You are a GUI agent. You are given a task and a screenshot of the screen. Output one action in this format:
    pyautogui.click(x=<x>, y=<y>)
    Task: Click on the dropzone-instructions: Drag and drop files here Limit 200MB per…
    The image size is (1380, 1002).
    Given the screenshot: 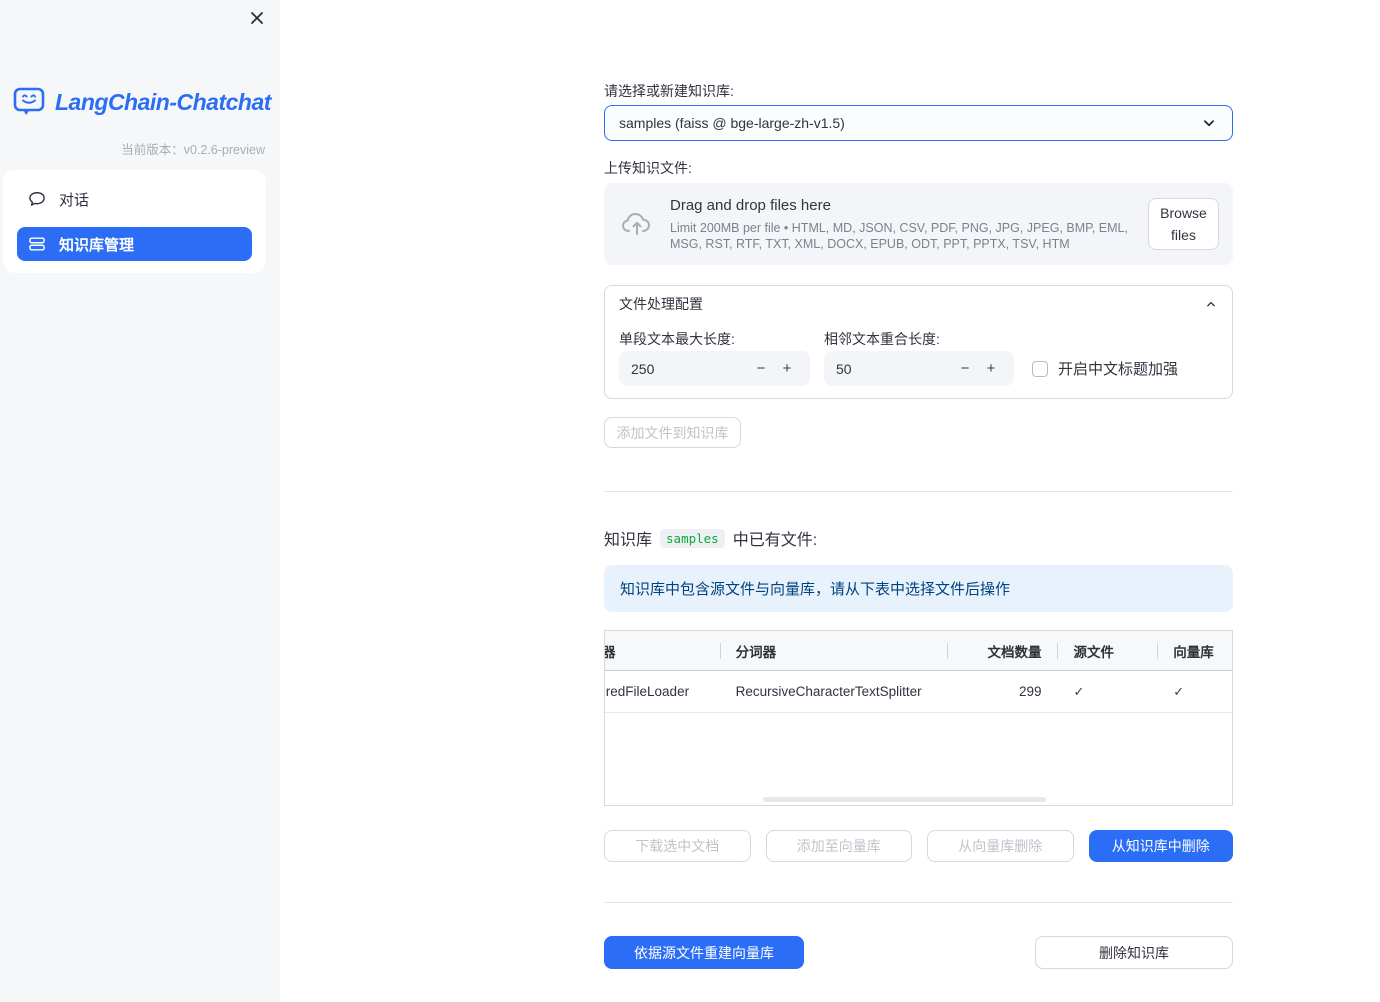 What is the action you would take?
    pyautogui.click(x=907, y=224)
    